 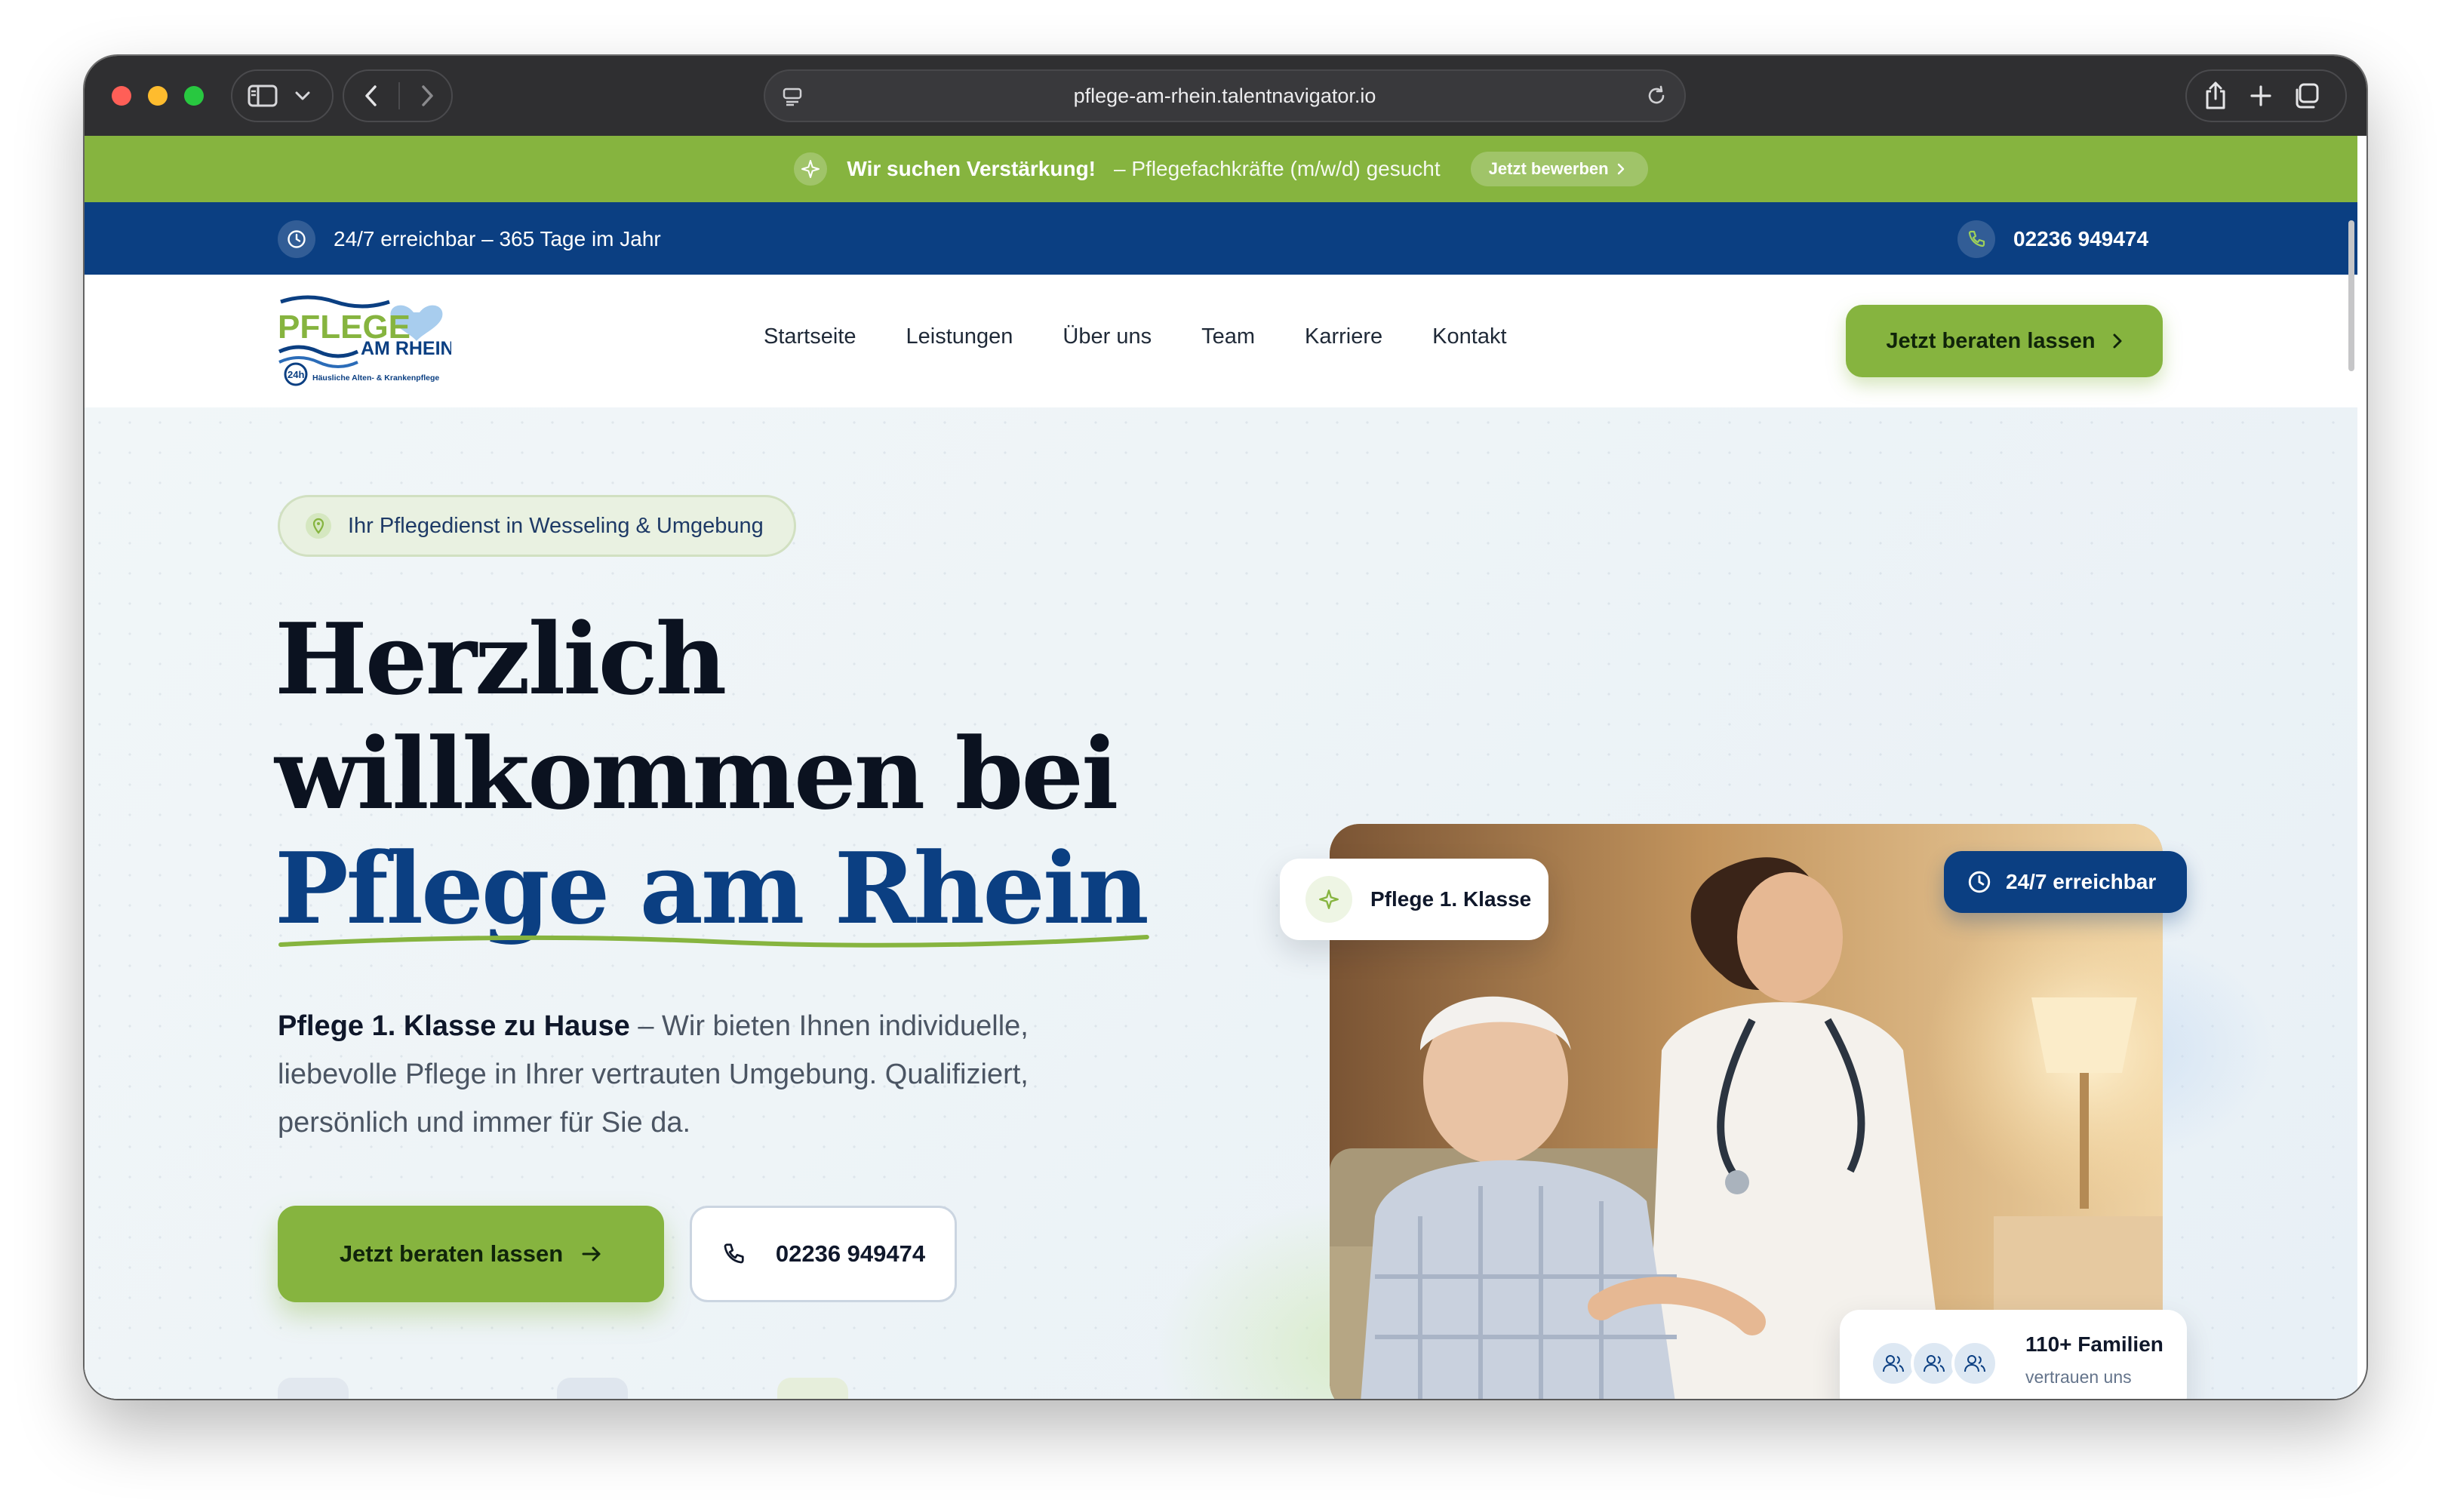 I want to click on location-pill: Ihr Pflegedienst in Wesseling & Umgebung, so click(x=537, y=526).